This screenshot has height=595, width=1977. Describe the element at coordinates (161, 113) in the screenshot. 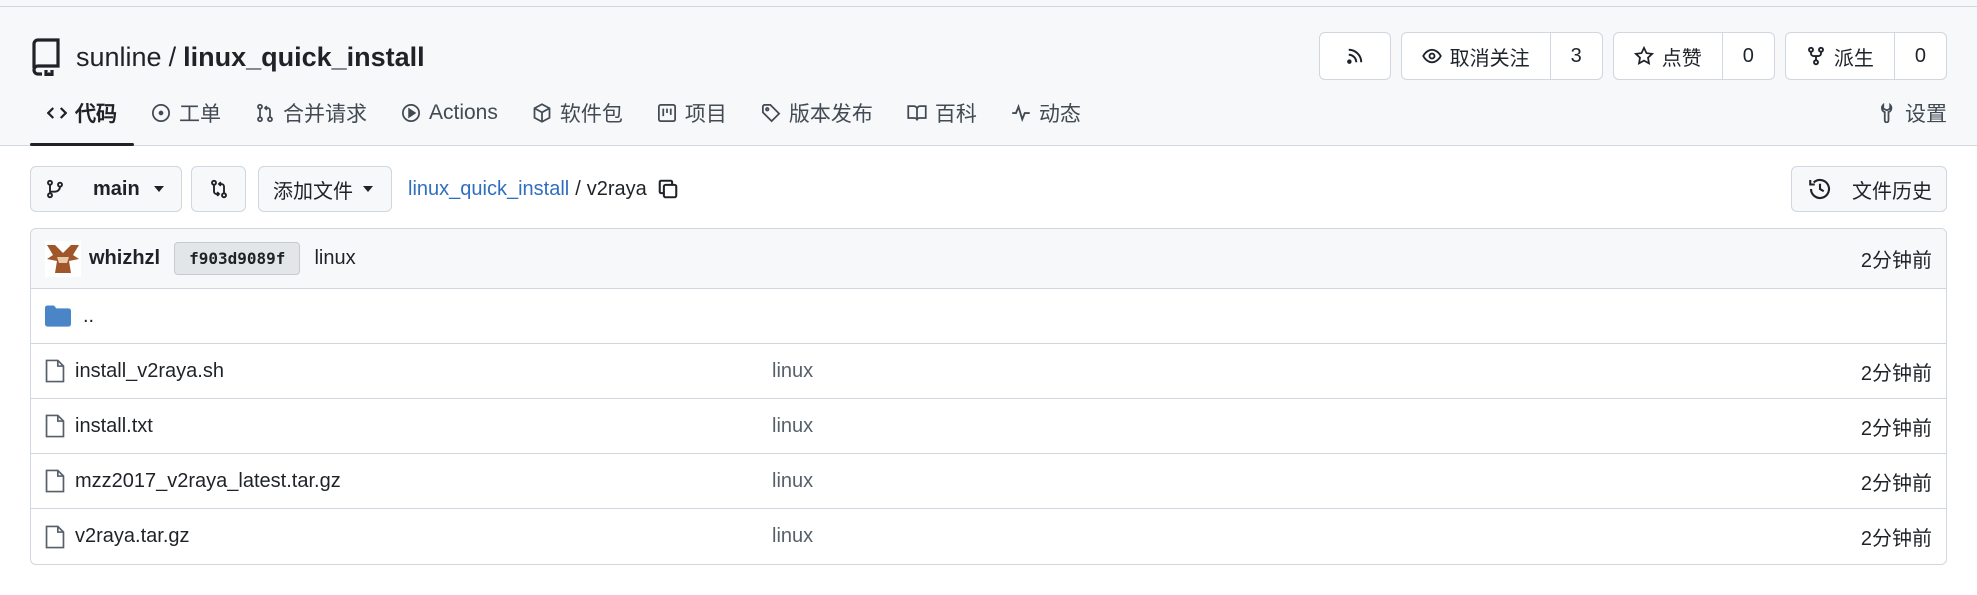

I see `issue-icon` at that location.